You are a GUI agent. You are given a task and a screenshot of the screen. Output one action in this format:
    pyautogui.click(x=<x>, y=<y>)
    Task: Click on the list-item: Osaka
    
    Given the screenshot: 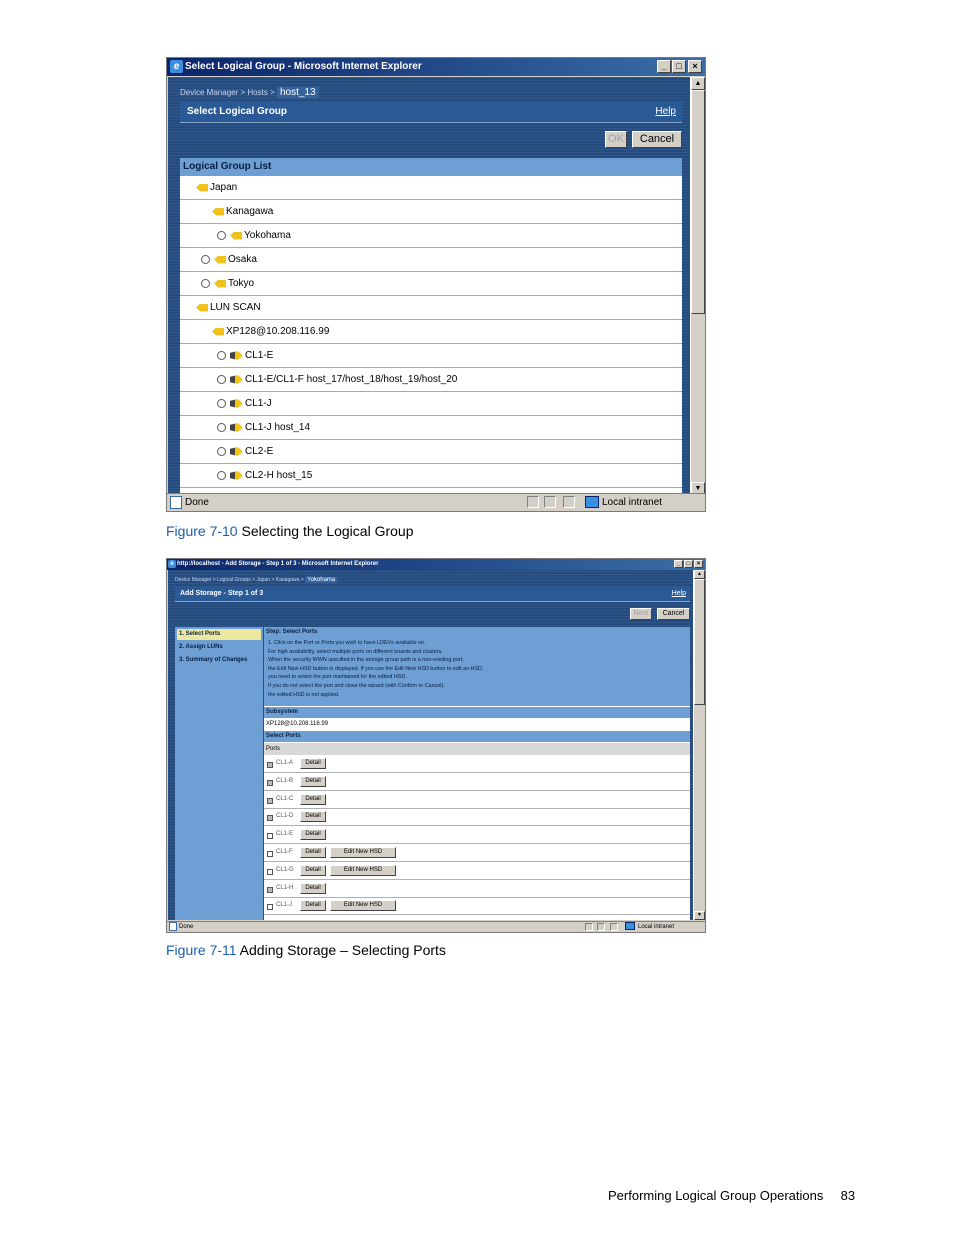 What is the action you would take?
    pyautogui.click(x=431, y=260)
    